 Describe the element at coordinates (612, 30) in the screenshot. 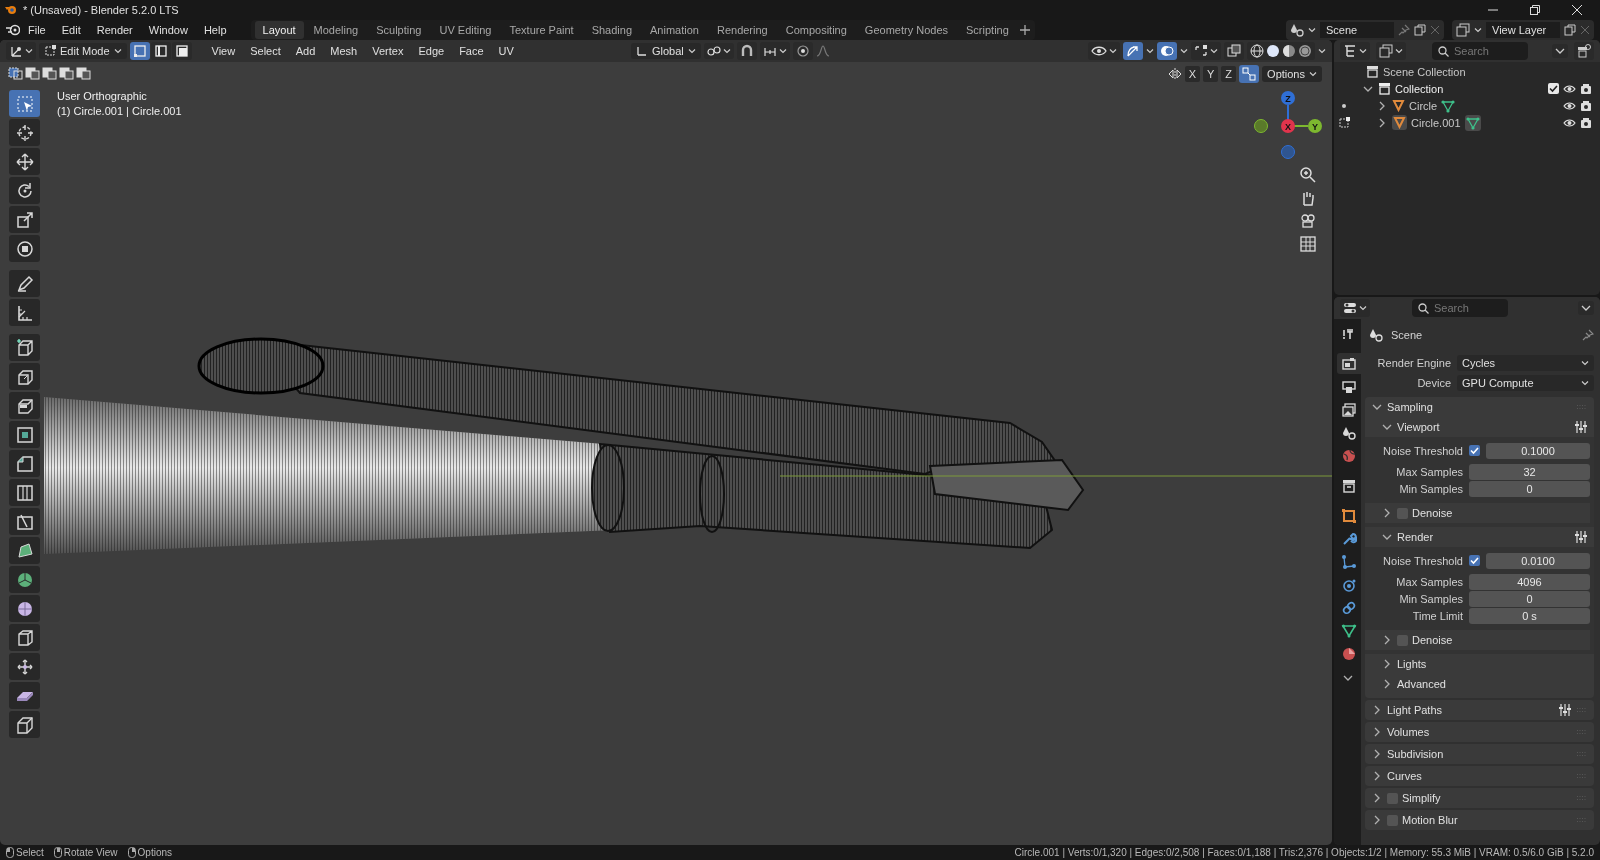

I see `workspace-tab: Shading` at that location.